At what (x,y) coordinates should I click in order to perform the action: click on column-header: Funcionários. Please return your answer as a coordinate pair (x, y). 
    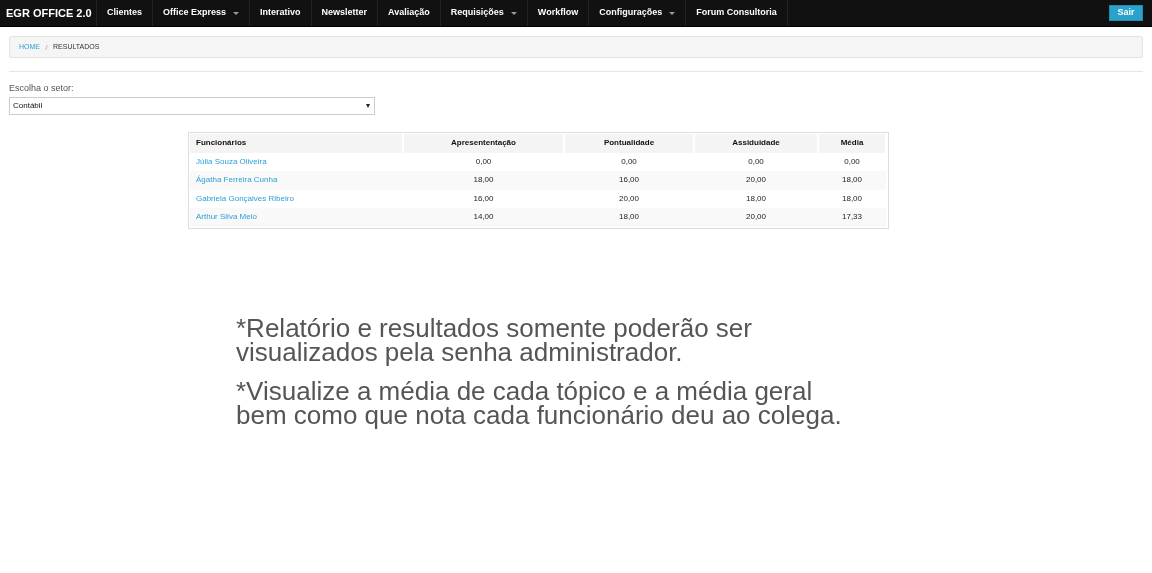
    Looking at the image, I should click on (296, 143).